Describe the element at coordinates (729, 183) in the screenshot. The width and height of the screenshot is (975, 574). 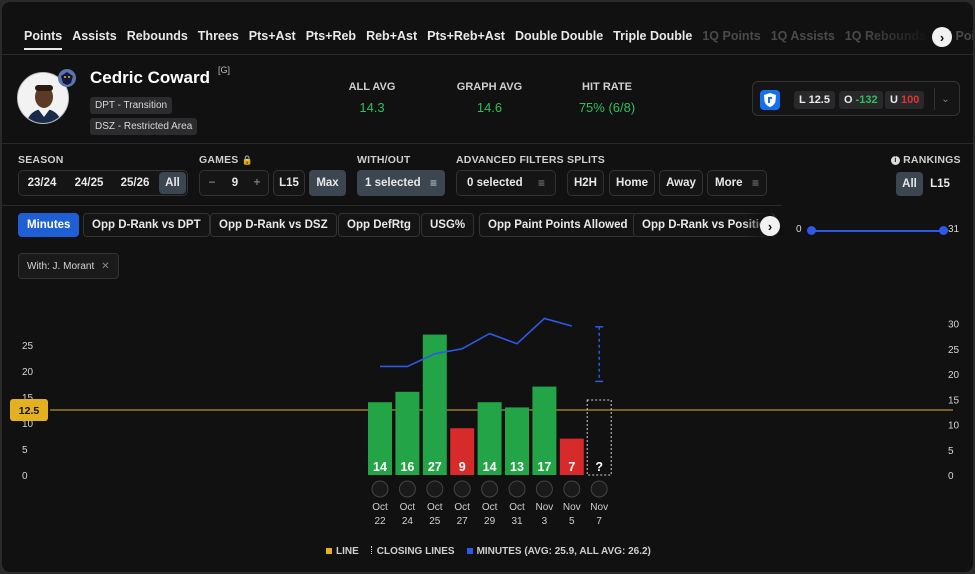
I see `split-more-label: More` at that location.